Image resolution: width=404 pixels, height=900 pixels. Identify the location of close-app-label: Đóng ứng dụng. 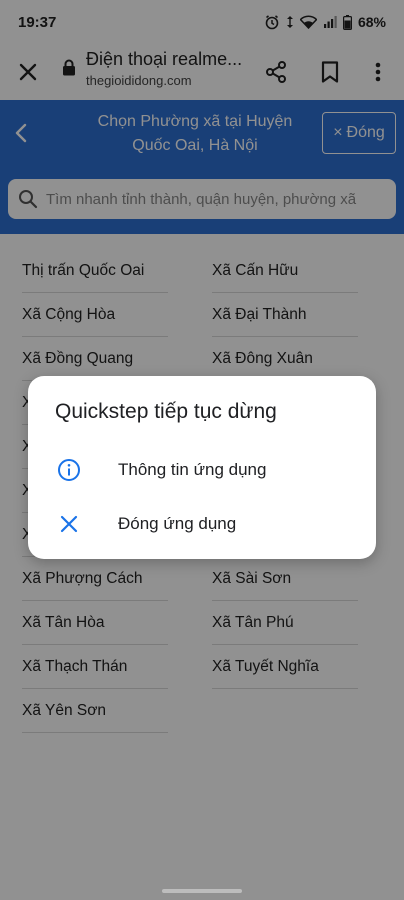
(177, 523).